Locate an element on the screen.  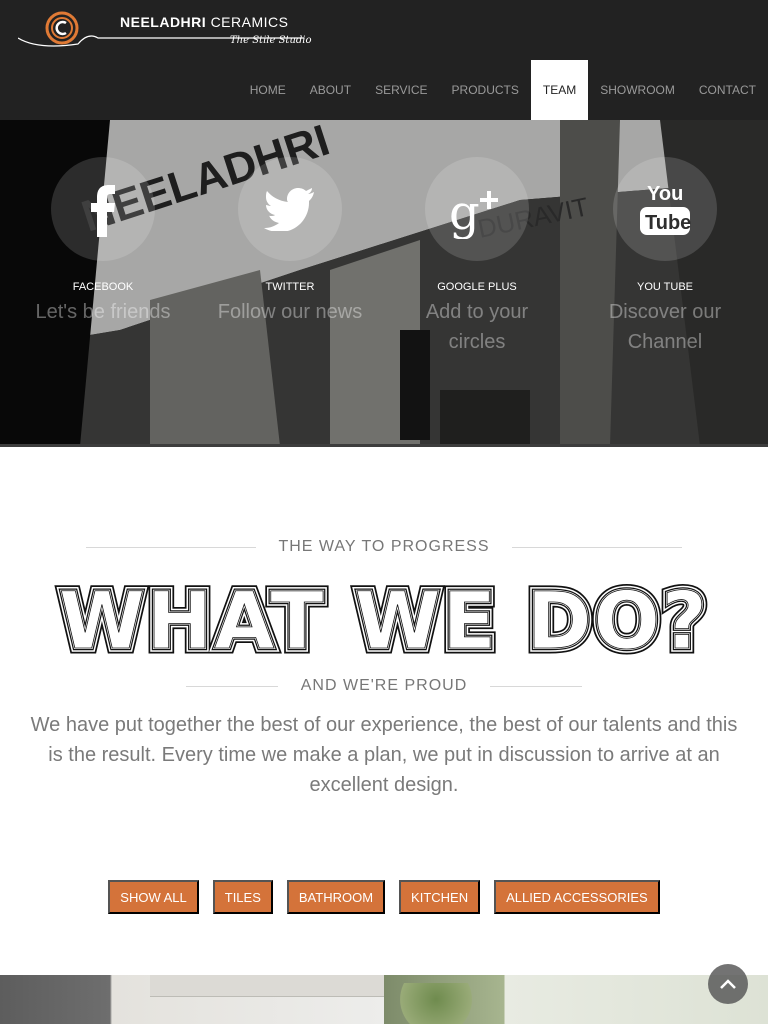
gallery-kitchen-cabinet is located at coordinates (267, 986).